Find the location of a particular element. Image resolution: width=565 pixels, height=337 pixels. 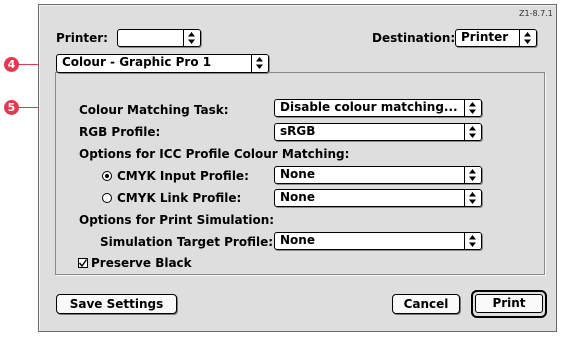

preserve-black-checkbox is located at coordinates (83, 263).